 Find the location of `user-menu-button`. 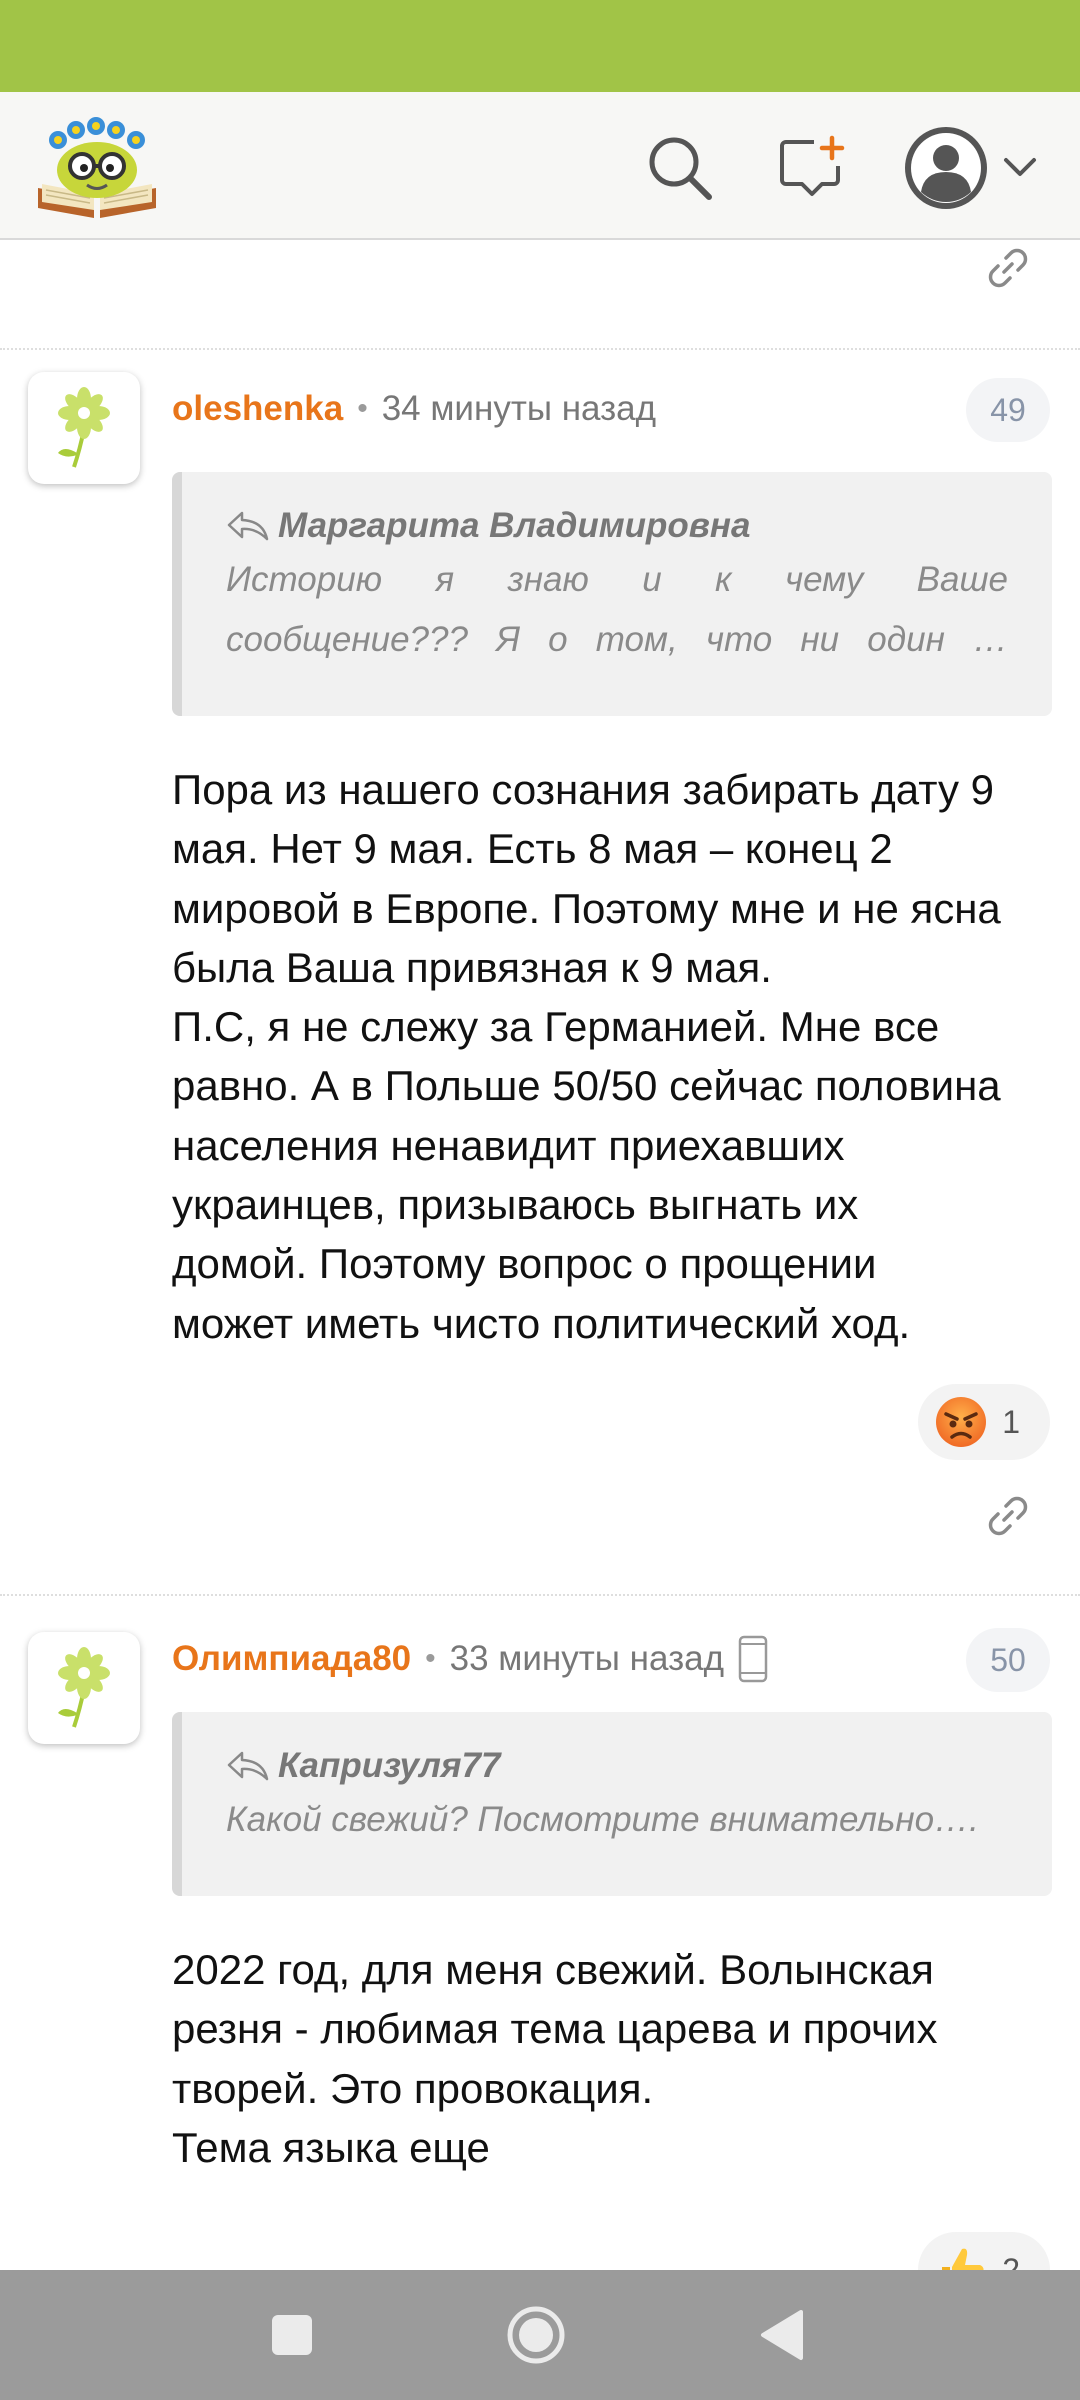

user-menu-button is located at coordinates (971, 168).